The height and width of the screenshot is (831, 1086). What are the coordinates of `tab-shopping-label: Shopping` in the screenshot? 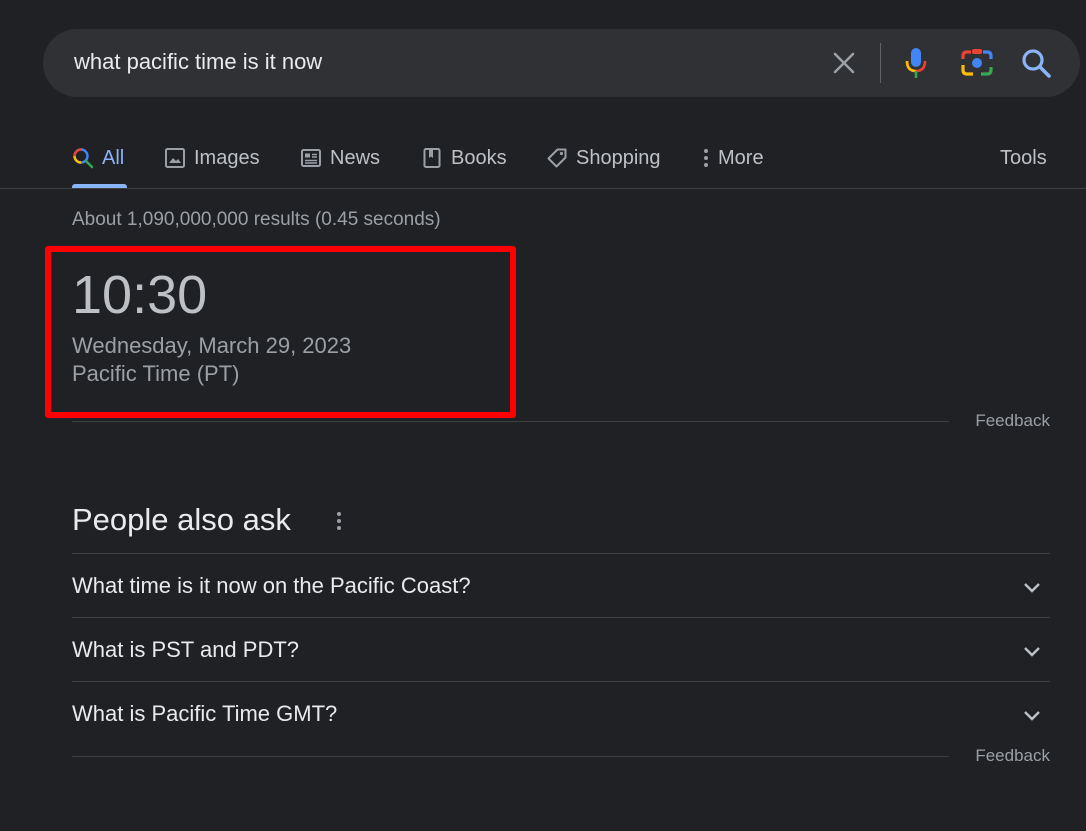 It's located at (618, 157).